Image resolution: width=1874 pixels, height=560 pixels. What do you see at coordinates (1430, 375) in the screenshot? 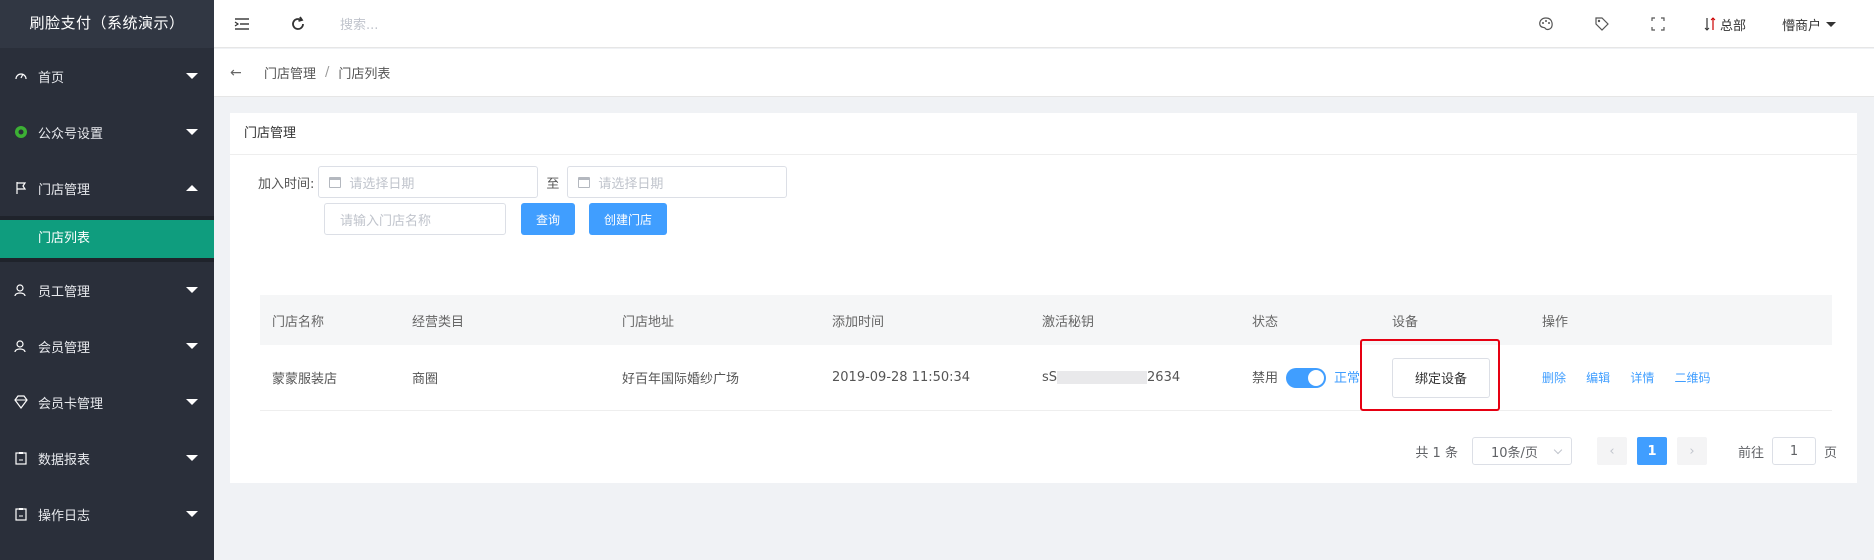
I see `highlight-box` at bounding box center [1430, 375].